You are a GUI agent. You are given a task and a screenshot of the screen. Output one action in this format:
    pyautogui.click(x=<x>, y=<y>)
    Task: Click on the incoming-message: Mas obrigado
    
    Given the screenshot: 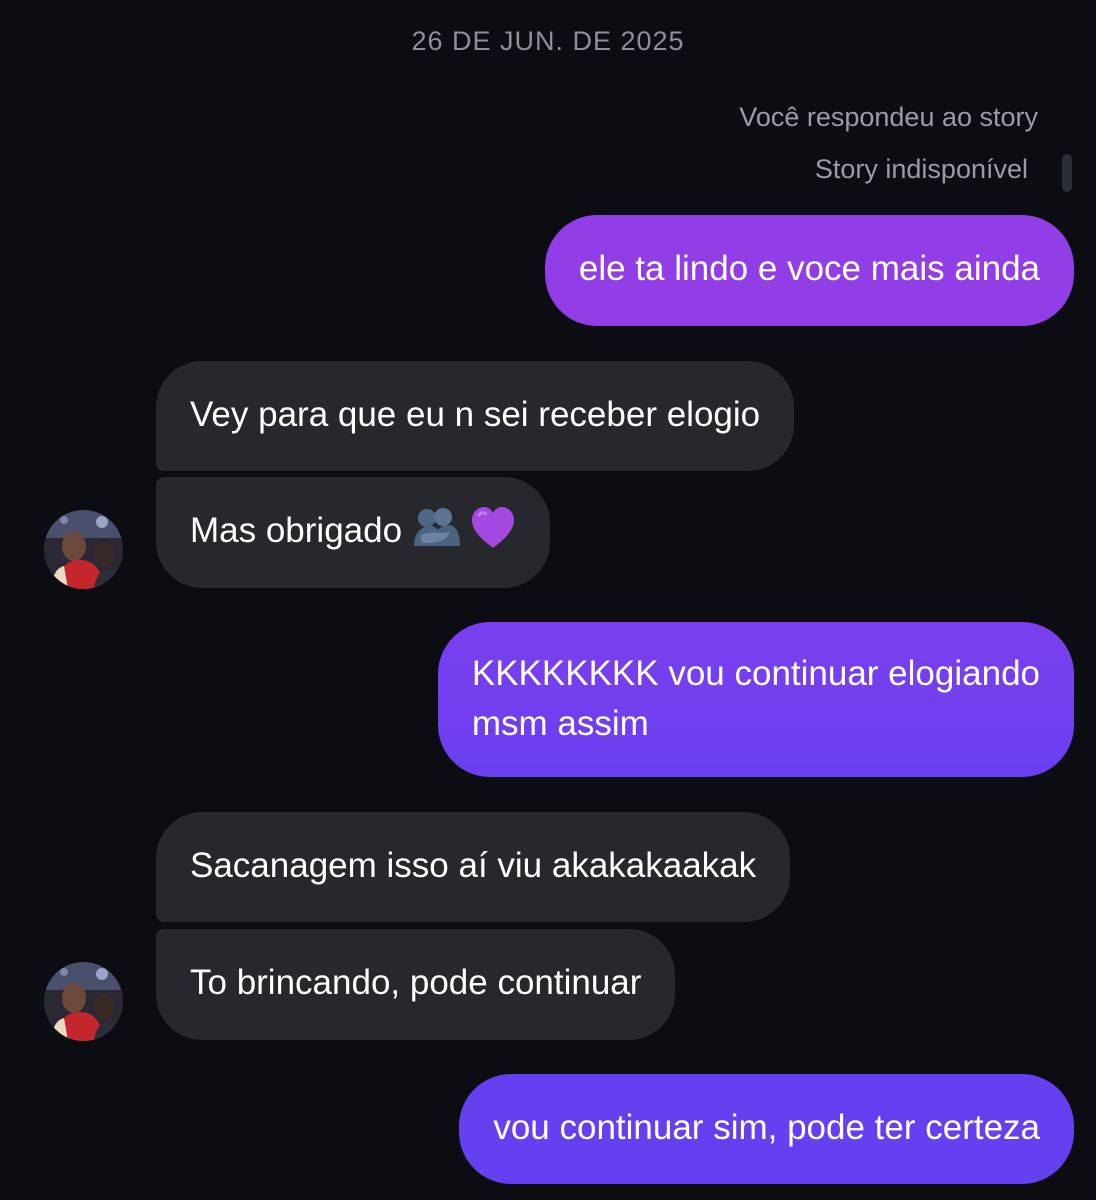 What is the action you would take?
    pyautogui.click(x=353, y=532)
    